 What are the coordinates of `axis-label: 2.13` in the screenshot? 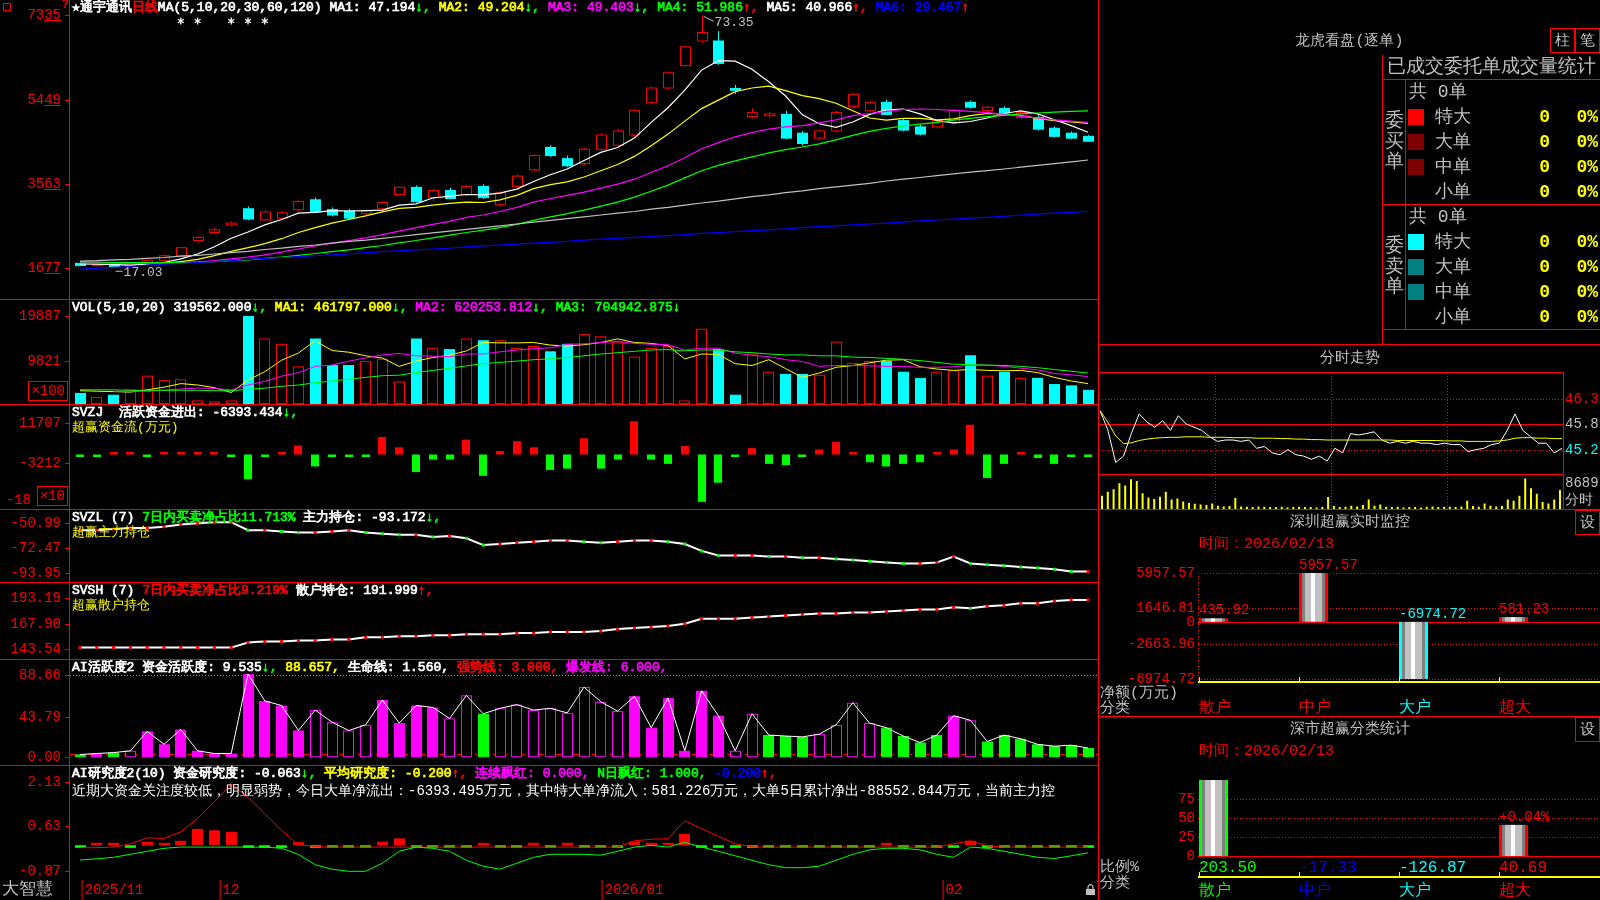 It's located at (44, 781).